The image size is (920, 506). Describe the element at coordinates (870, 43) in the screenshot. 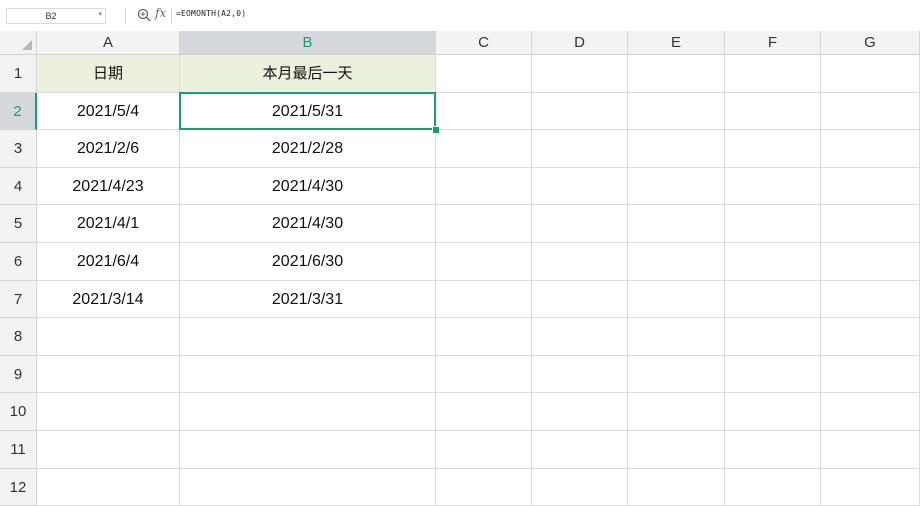

I see `column-header-g: G` at that location.